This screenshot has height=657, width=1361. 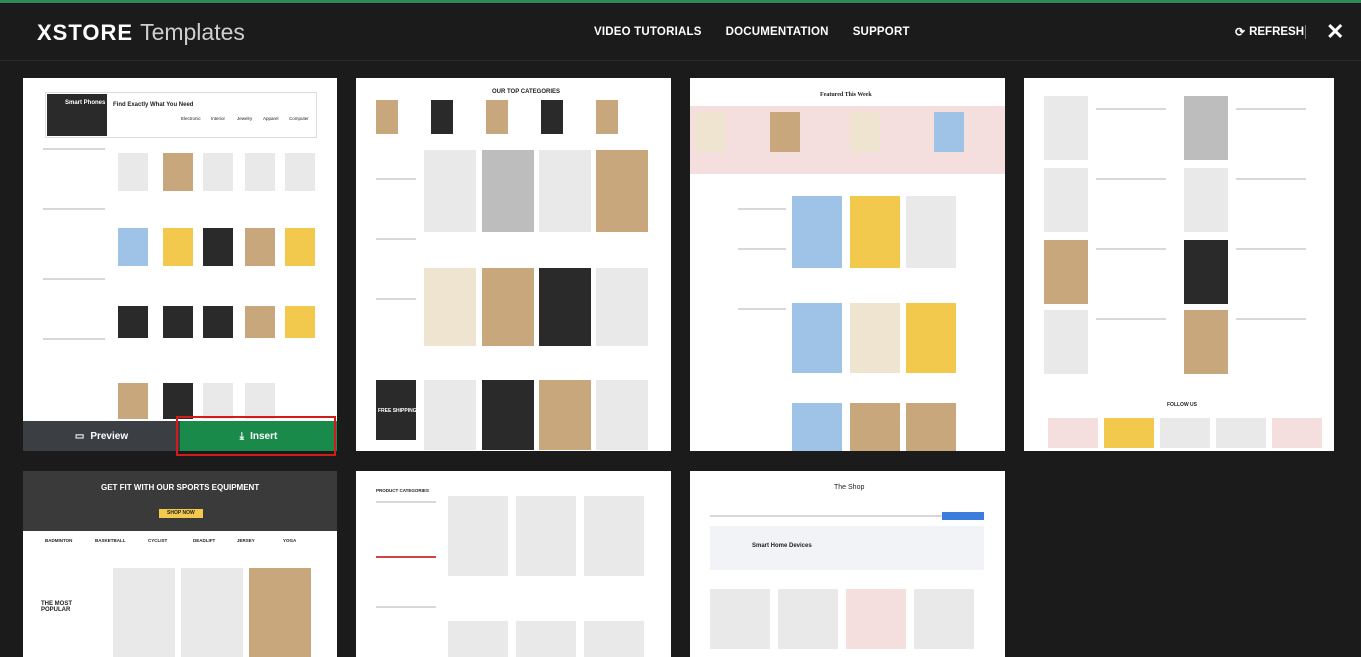 I want to click on category-jewelry: Jewelry, so click(x=245, y=118).